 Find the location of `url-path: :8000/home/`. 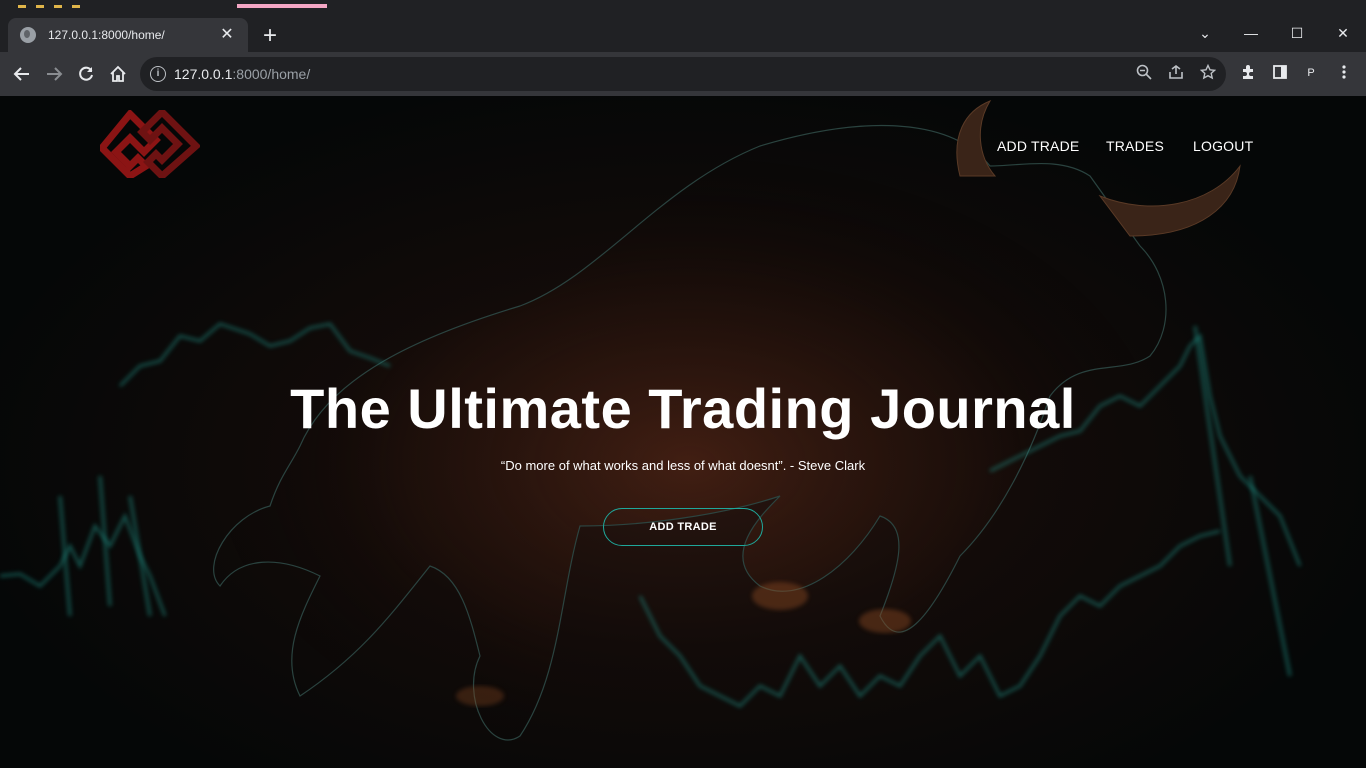

url-path: :8000/home/ is located at coordinates (271, 74).